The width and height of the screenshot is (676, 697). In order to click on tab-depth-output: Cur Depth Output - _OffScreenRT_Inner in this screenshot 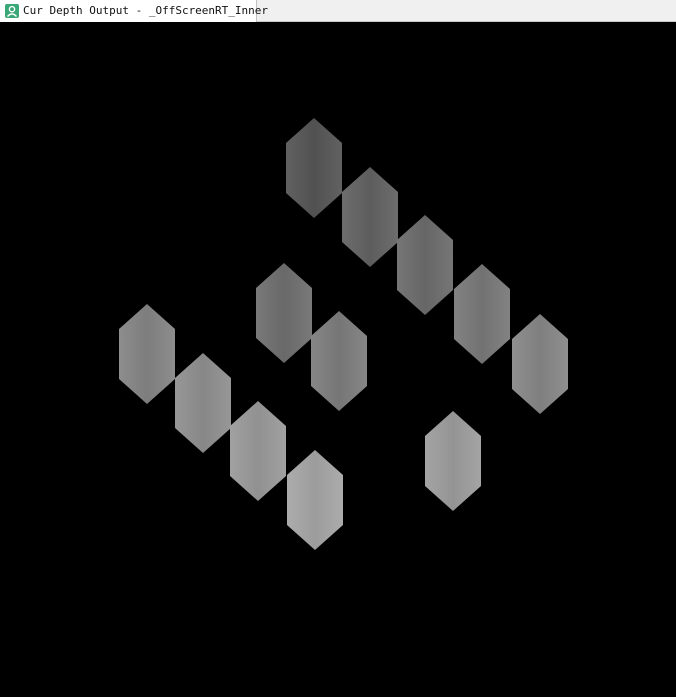, I will do `click(134, 11)`.